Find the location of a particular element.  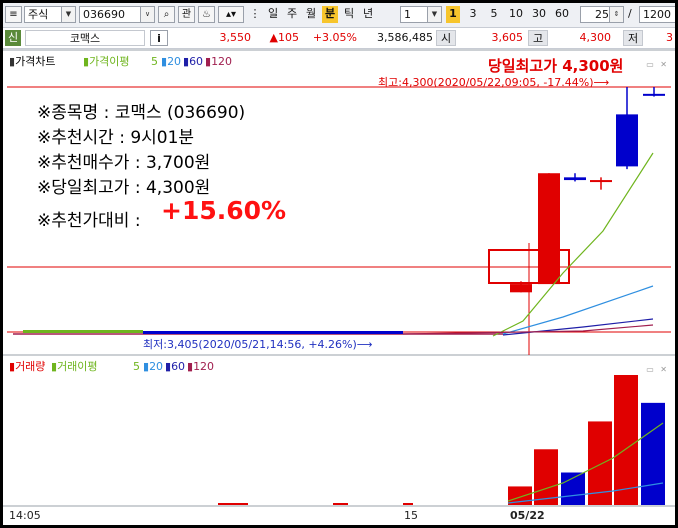

legend-price-ma-label: 가격이평 is located at coordinates (109, 61).